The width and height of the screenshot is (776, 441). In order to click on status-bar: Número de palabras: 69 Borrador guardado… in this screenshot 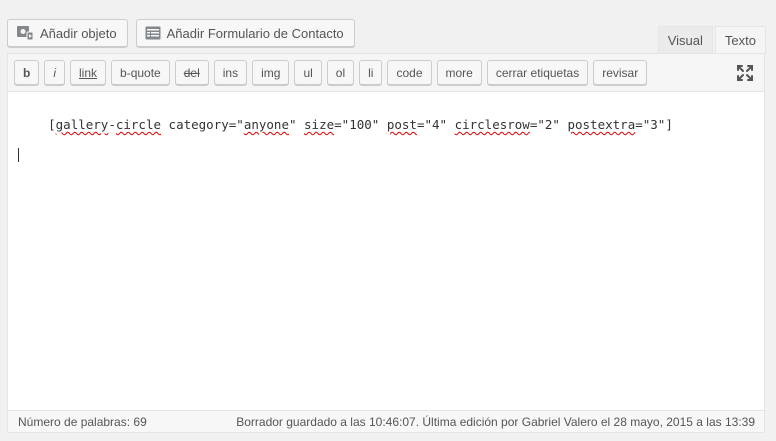, I will do `click(386, 421)`.